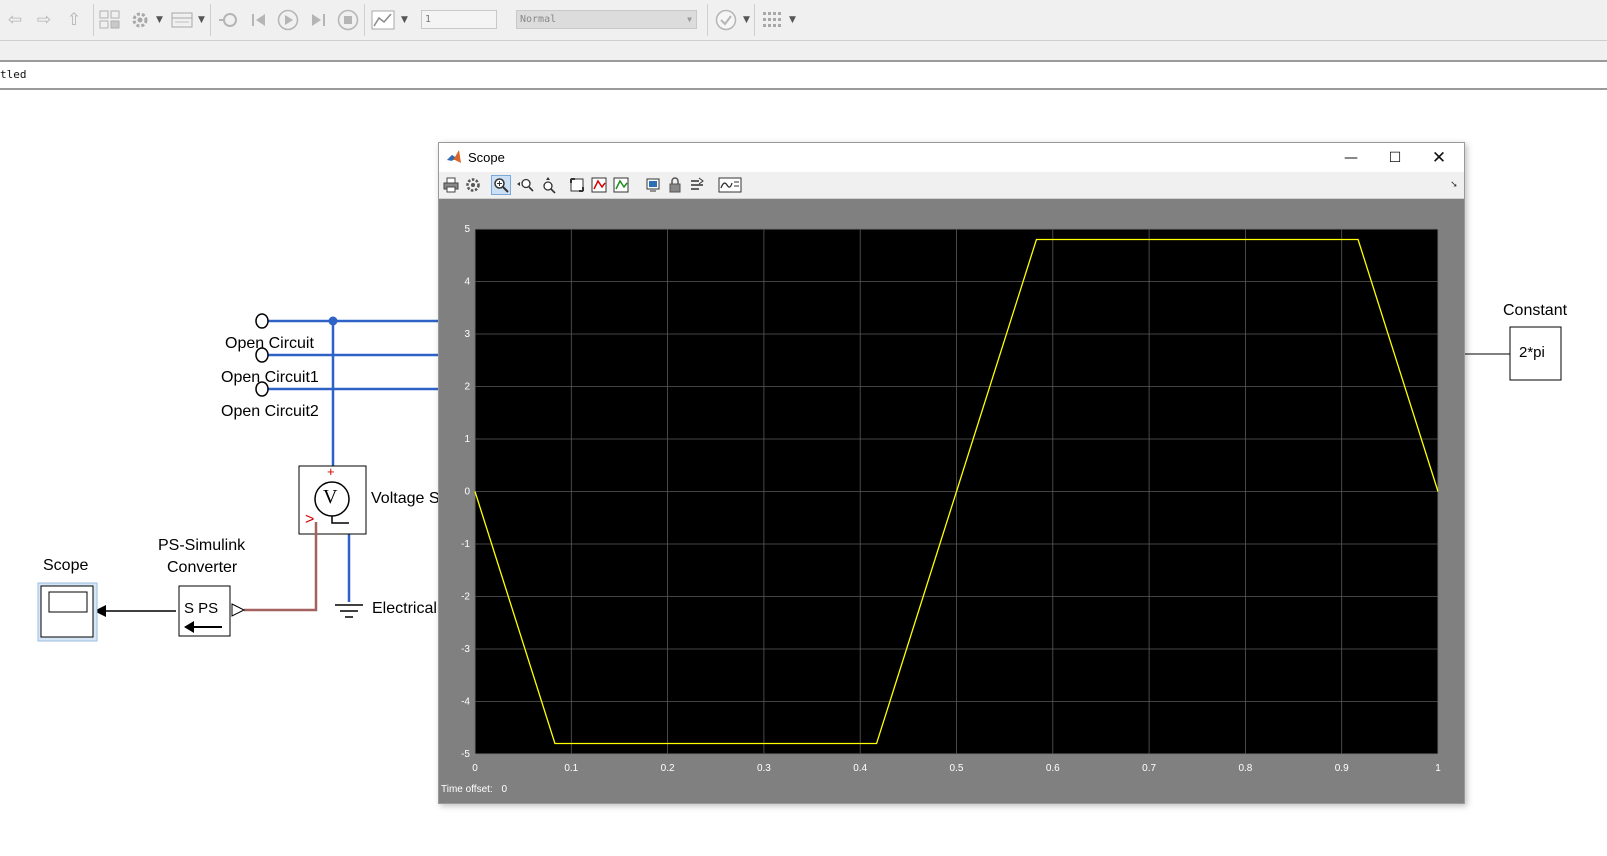  What do you see at coordinates (140, 20) in the screenshot?
I see `model-settings-gear-icon` at bounding box center [140, 20].